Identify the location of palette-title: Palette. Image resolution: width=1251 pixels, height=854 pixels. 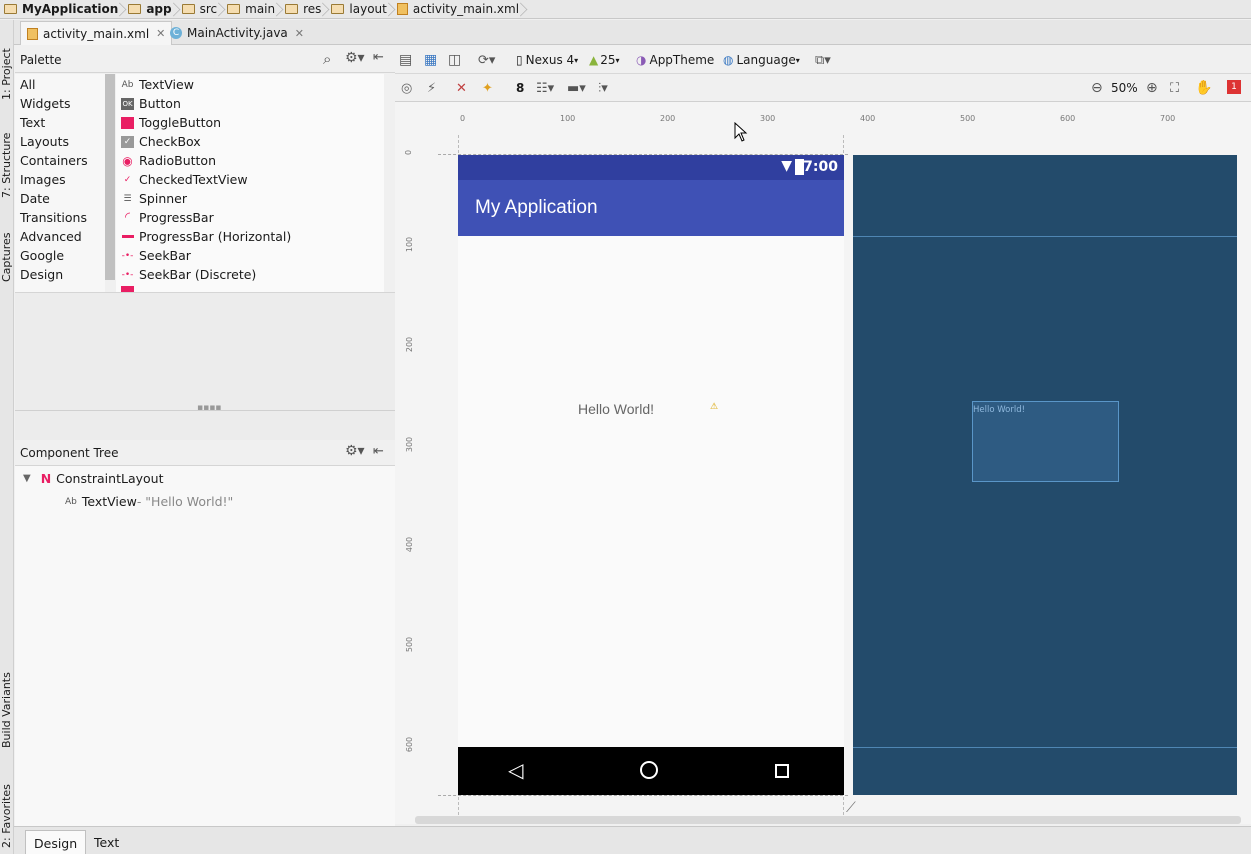
(41, 60).